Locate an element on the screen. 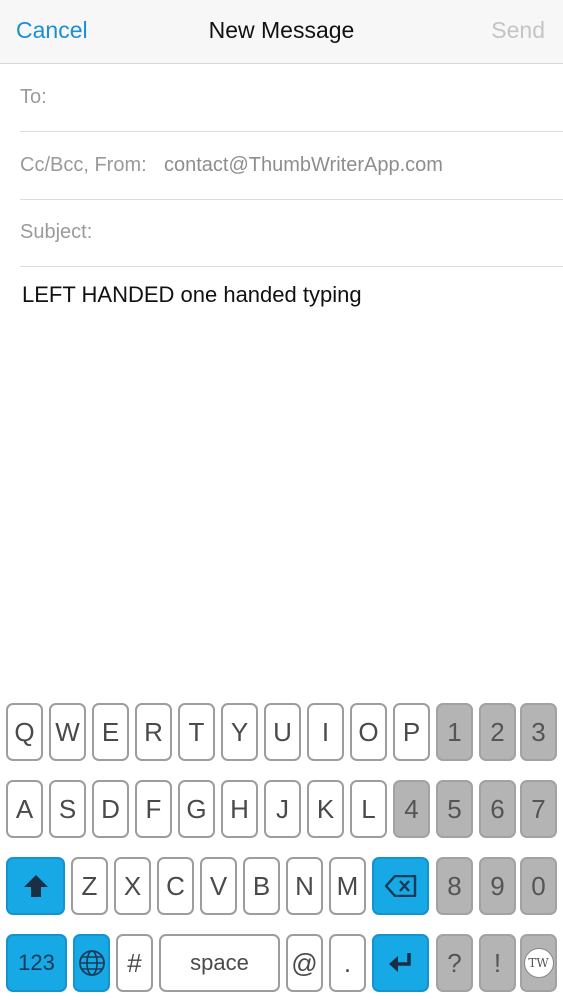 This screenshot has height=1000, width=563. send-button: Send is located at coordinates (518, 30).